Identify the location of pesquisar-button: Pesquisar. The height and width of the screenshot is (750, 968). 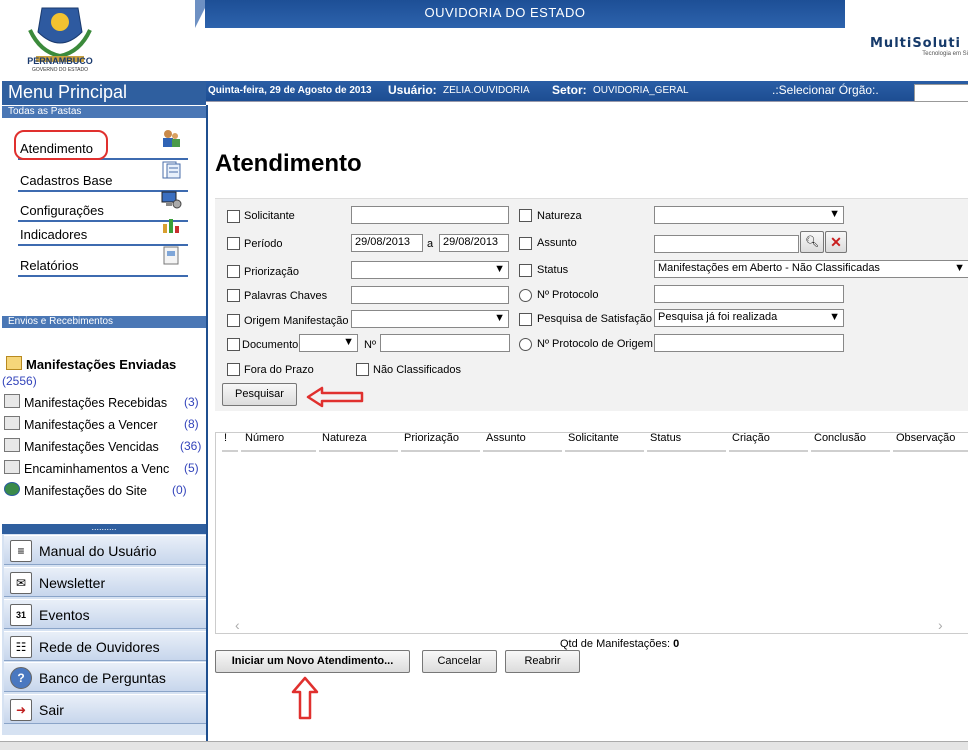
(259, 394).